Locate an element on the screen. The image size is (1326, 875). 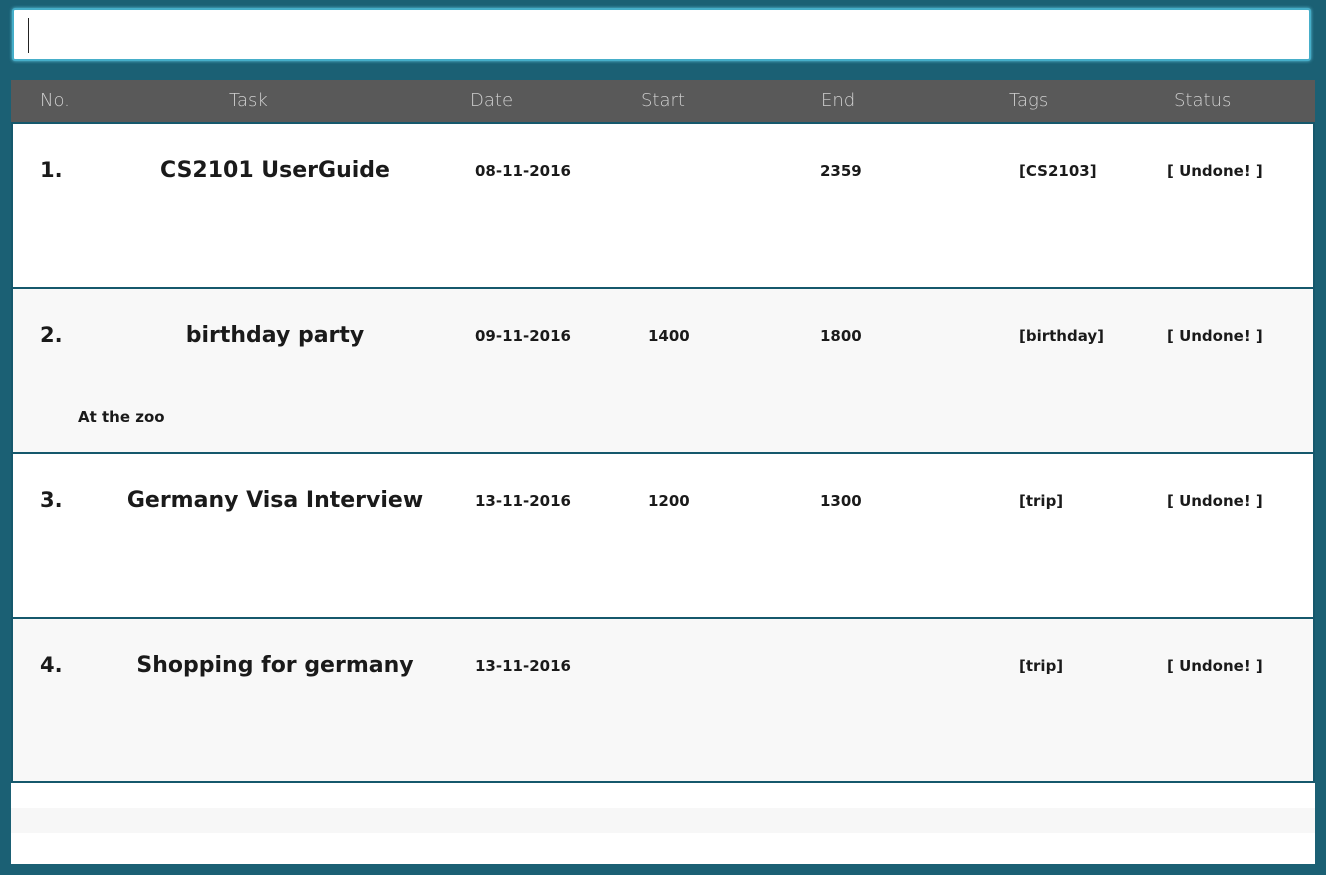
text-caret is located at coordinates (28, 35).